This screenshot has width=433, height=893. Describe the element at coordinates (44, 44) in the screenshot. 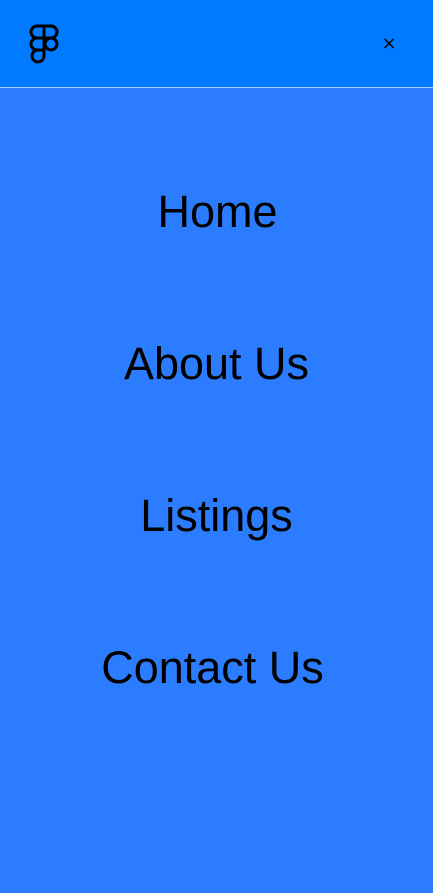

I see `figma-logo-icon` at that location.